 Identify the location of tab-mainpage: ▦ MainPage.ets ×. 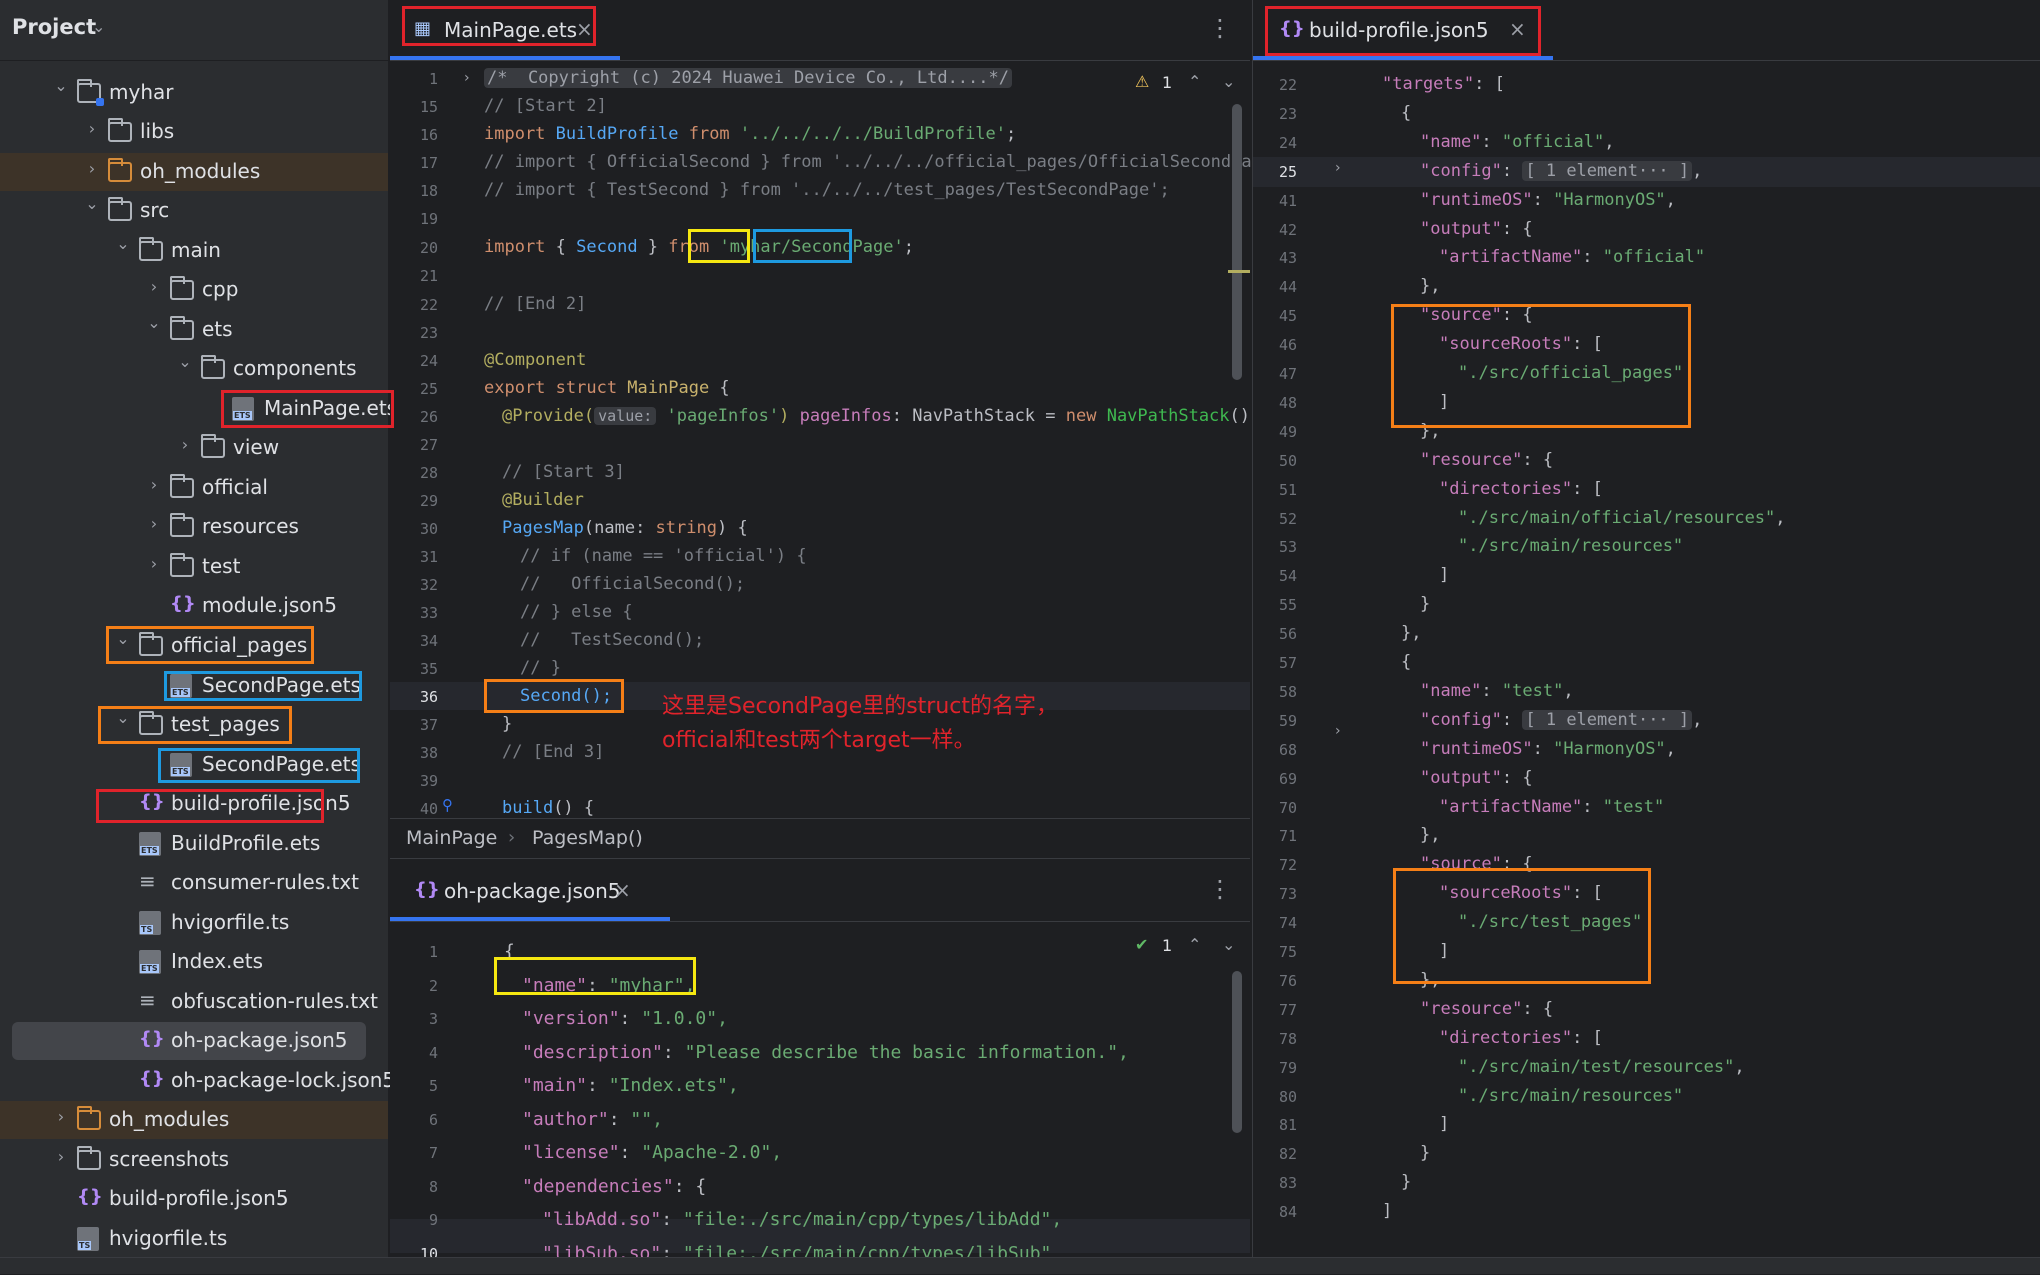
(498, 29).